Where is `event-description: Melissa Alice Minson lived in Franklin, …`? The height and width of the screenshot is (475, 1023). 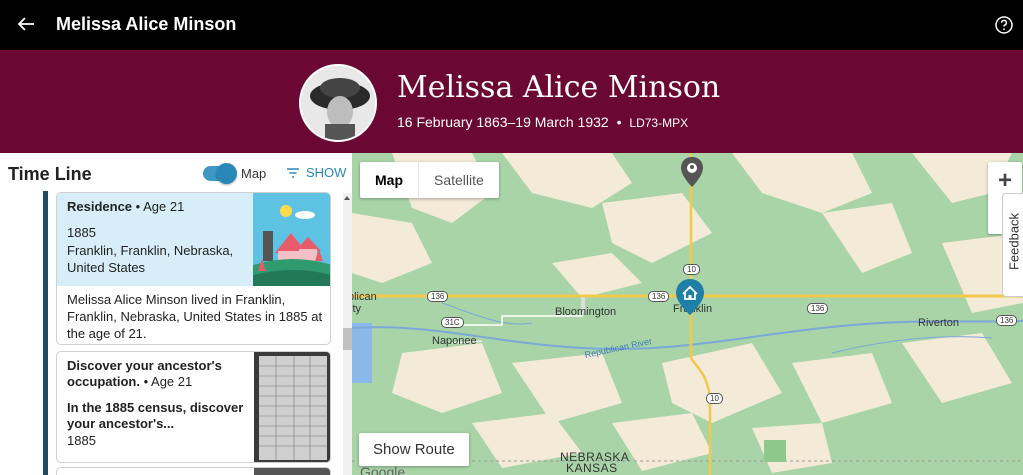 event-description: Melissa Alice Minson lived in Franklin, … is located at coordinates (195, 316).